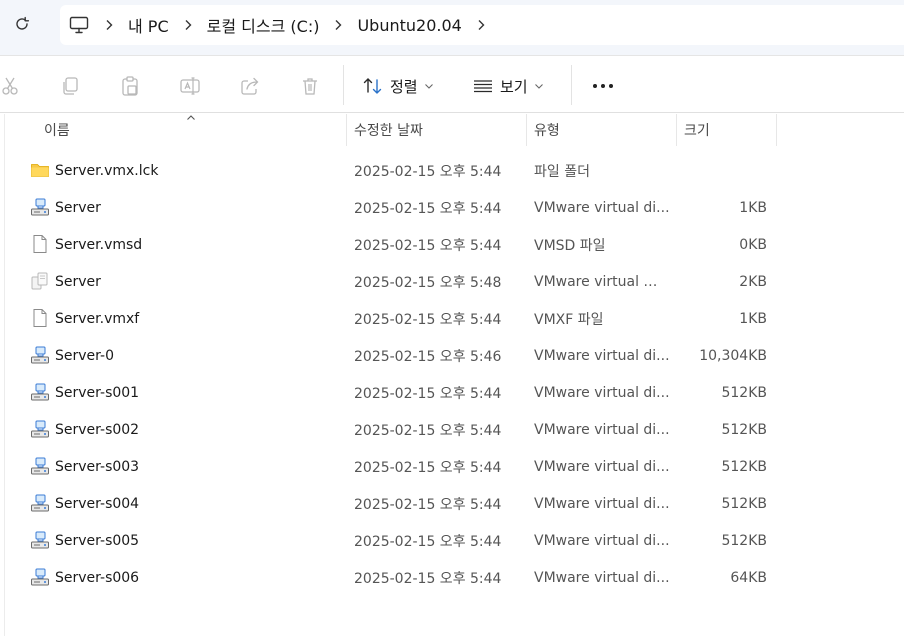 The image size is (904, 636). I want to click on sort-arrows-icon, so click(372, 86).